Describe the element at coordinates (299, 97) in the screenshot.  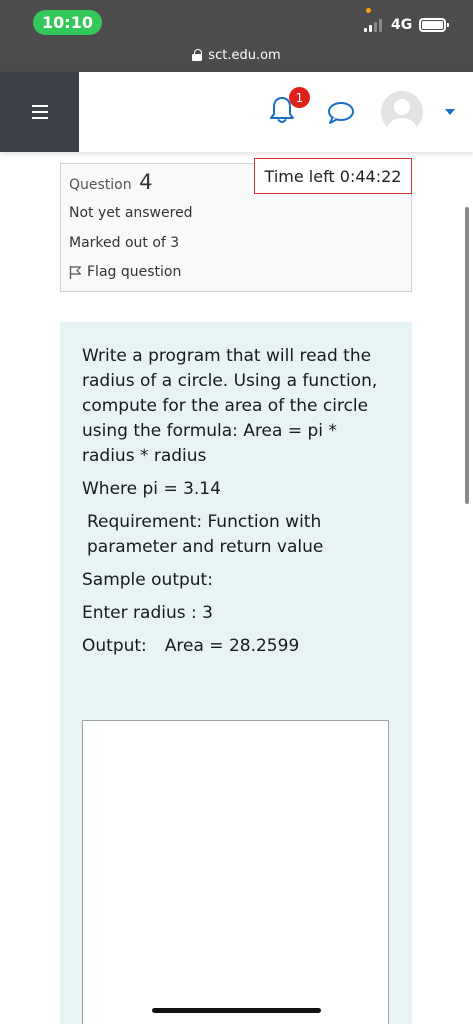
I see `notification-count-badge: 1` at that location.